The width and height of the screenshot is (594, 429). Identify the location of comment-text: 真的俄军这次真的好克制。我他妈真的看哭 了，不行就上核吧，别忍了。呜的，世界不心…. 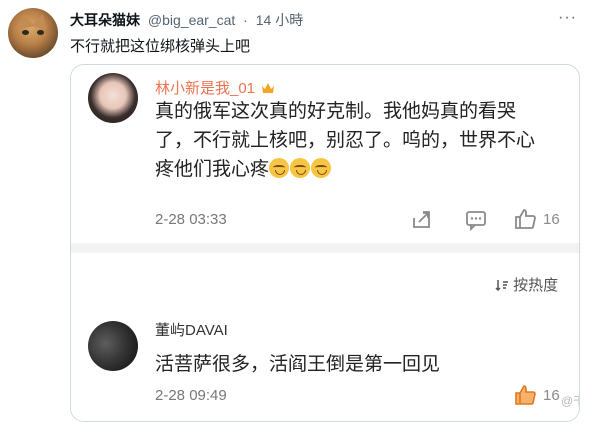
(355, 140).